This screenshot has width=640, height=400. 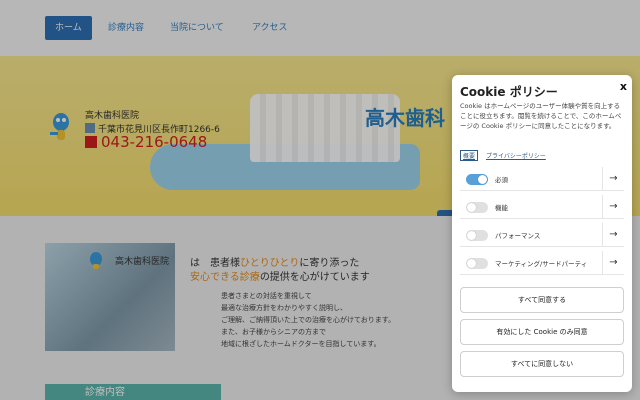 I want to click on required-toggle, so click(x=477, y=179).